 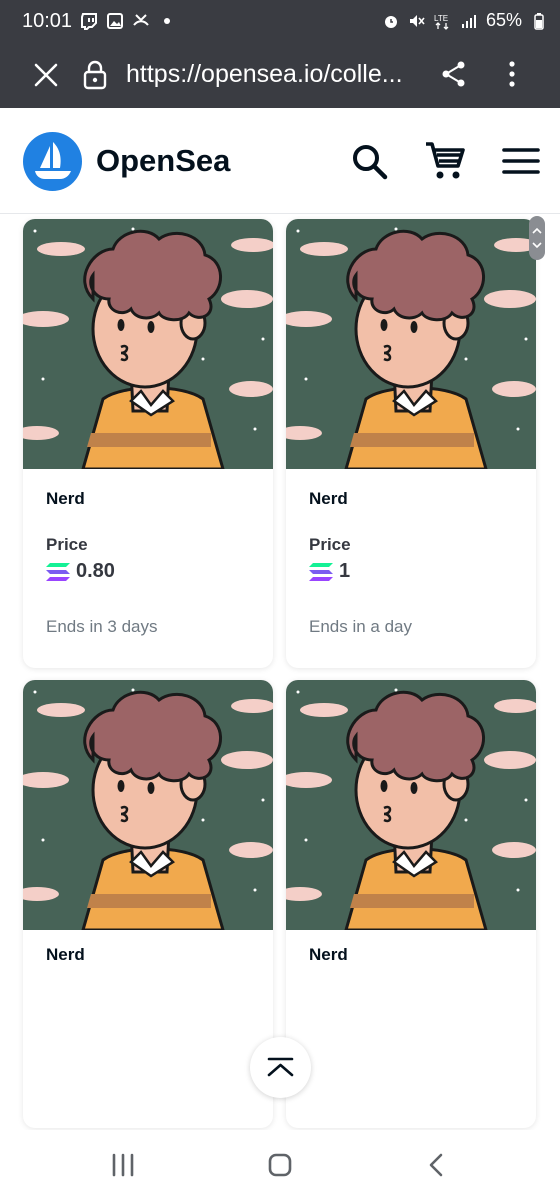 What do you see at coordinates (167, 21) in the screenshot?
I see `dot-icon` at bounding box center [167, 21].